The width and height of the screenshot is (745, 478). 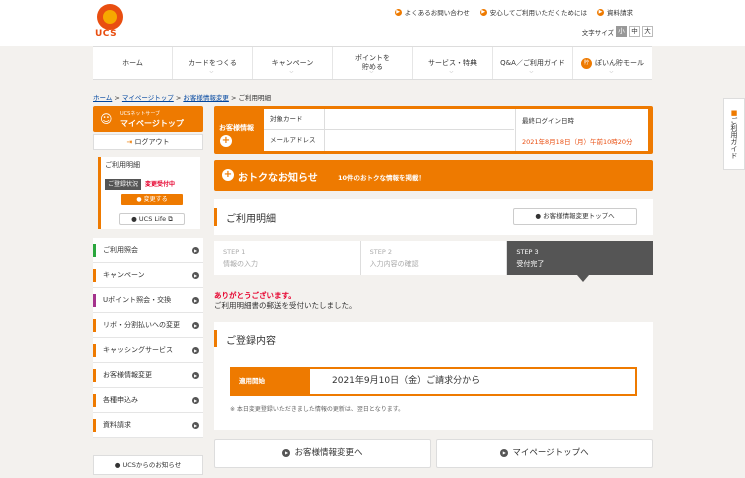 What do you see at coordinates (129, 142) in the screenshot?
I see `logout-icon: ⇥` at bounding box center [129, 142].